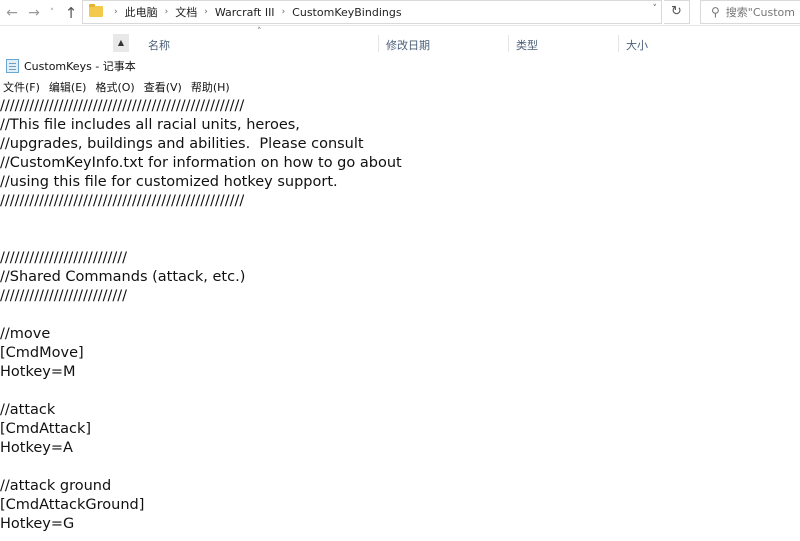 This screenshot has height=541, width=800. Describe the element at coordinates (72, 505) in the screenshot. I see `text-line: [CmdAttackGround]` at that location.